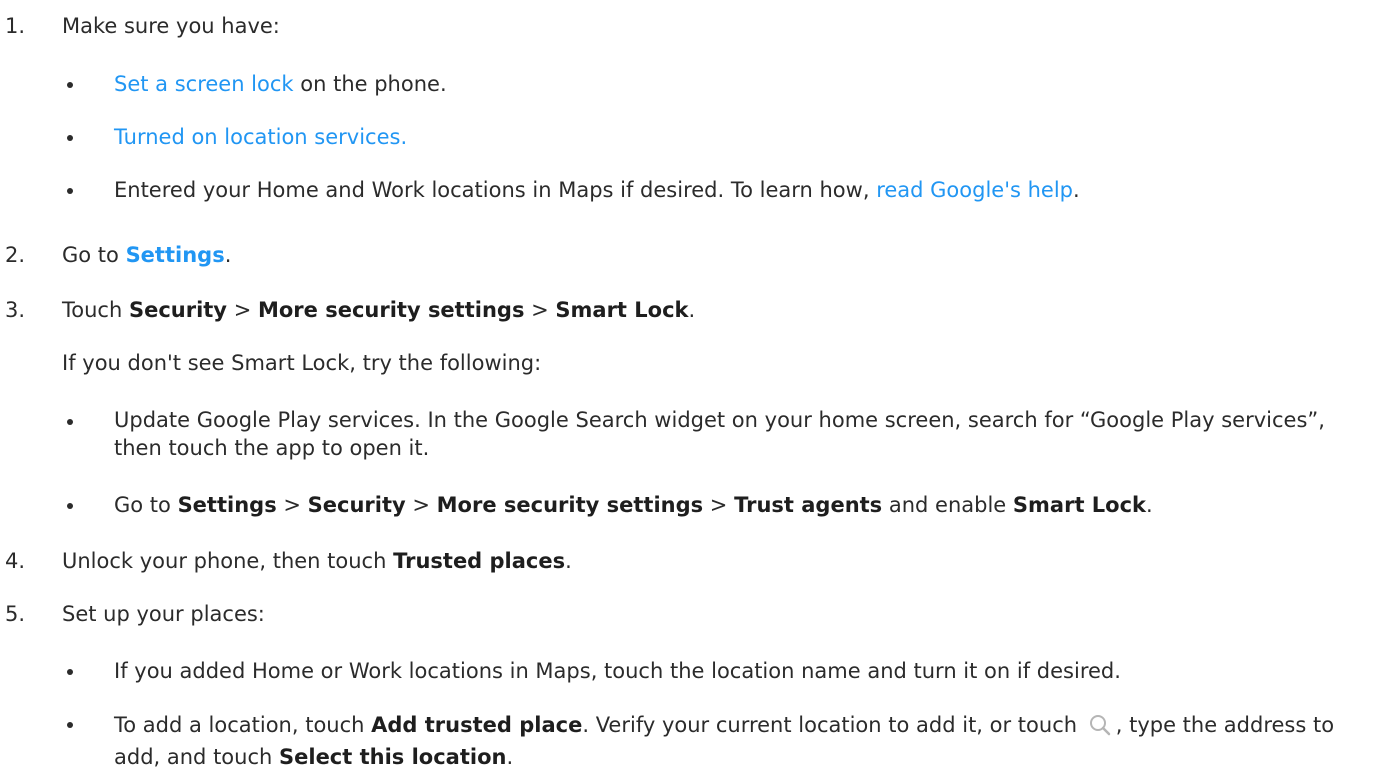 Image resolution: width=1375 pixels, height=778 pixels. Describe the element at coordinates (260, 137) in the screenshot. I see `location-services-link: Turned on location services.` at that location.